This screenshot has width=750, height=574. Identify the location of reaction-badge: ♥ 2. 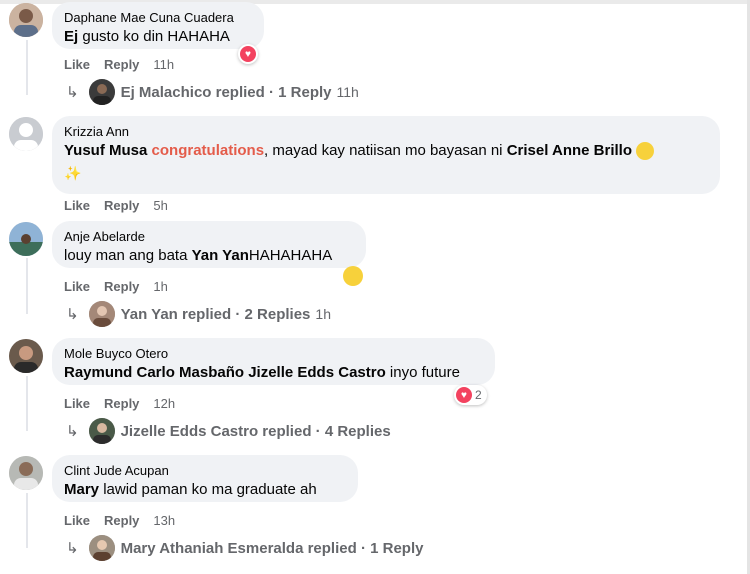
(470, 395).